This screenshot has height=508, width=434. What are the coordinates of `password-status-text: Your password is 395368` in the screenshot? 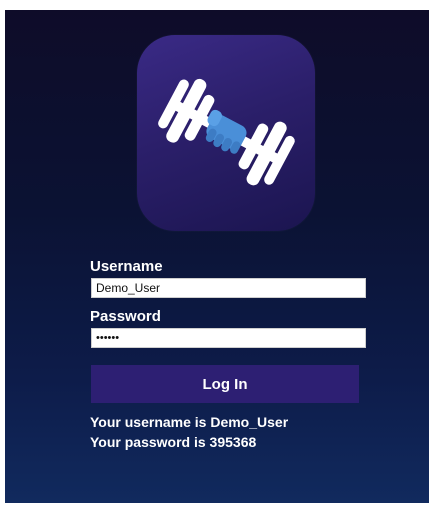 It's located at (173, 442).